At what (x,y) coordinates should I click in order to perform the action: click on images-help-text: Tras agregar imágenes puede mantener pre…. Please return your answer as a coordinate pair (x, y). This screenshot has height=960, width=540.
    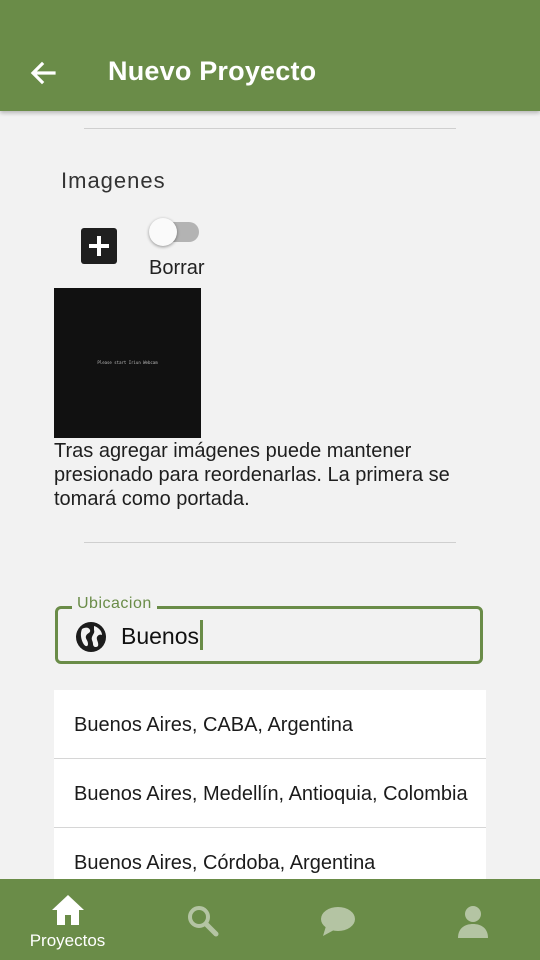
    Looking at the image, I should click on (252, 475).